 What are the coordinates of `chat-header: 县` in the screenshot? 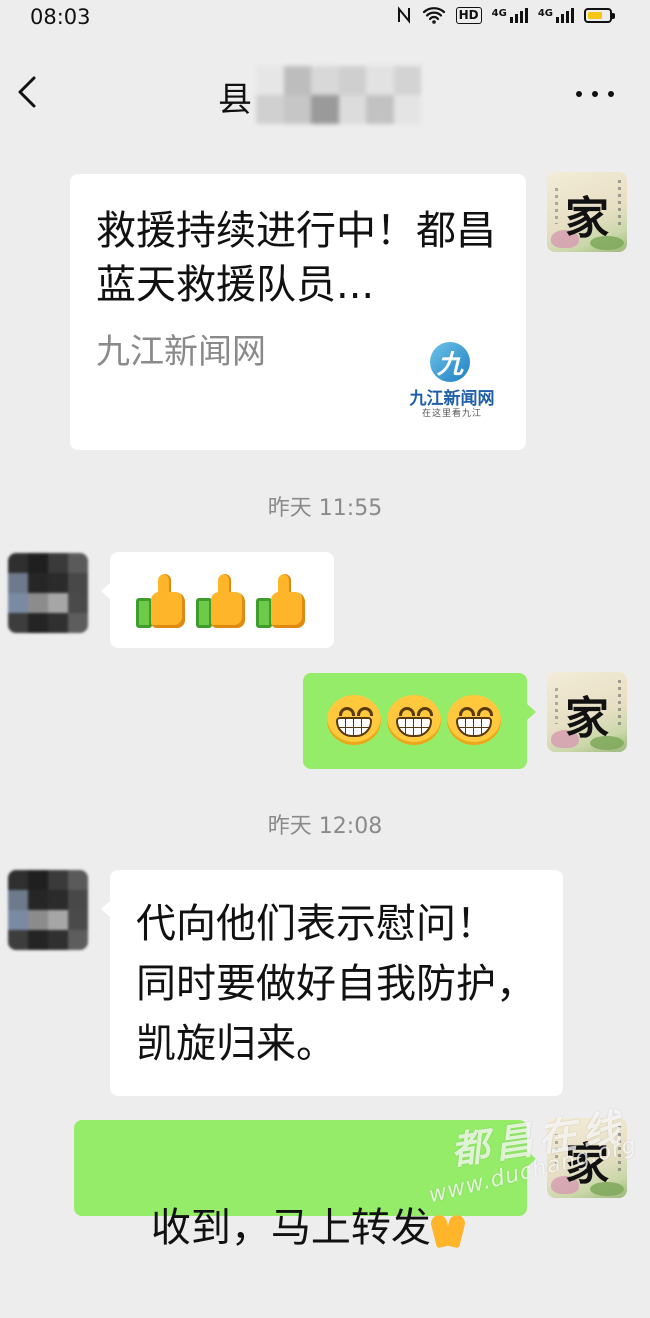 It's located at (325, 92).